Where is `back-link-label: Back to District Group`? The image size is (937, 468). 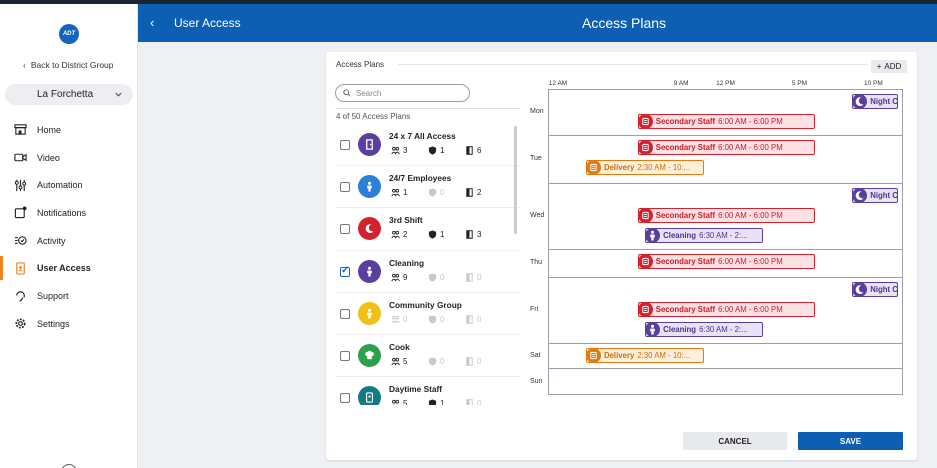 back-link-label: Back to District Group is located at coordinates (72, 65).